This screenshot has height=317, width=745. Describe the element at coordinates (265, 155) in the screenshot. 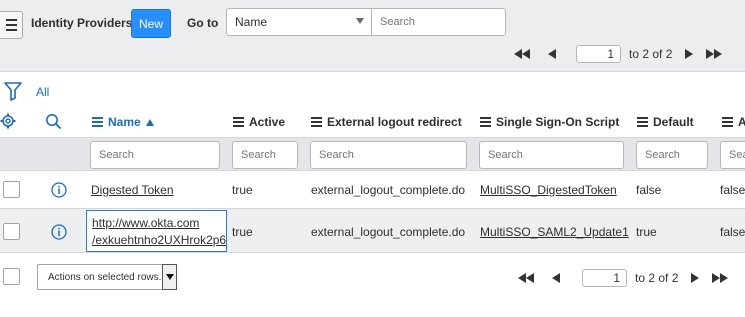

I see `search-active-input` at that location.